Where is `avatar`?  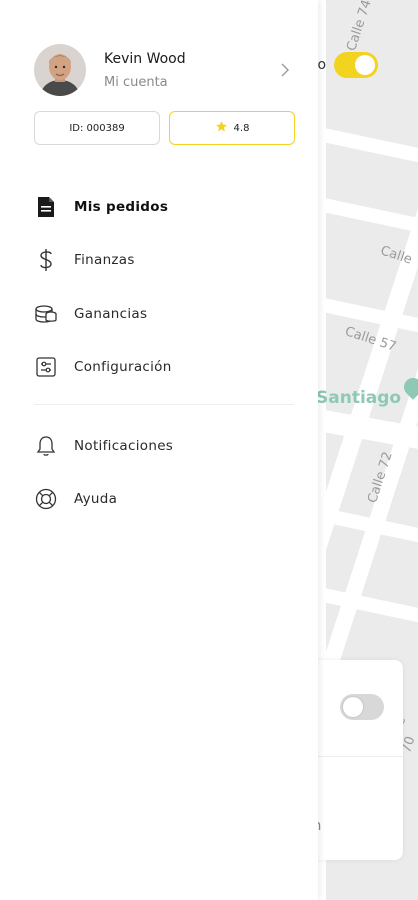 avatar is located at coordinates (60, 70).